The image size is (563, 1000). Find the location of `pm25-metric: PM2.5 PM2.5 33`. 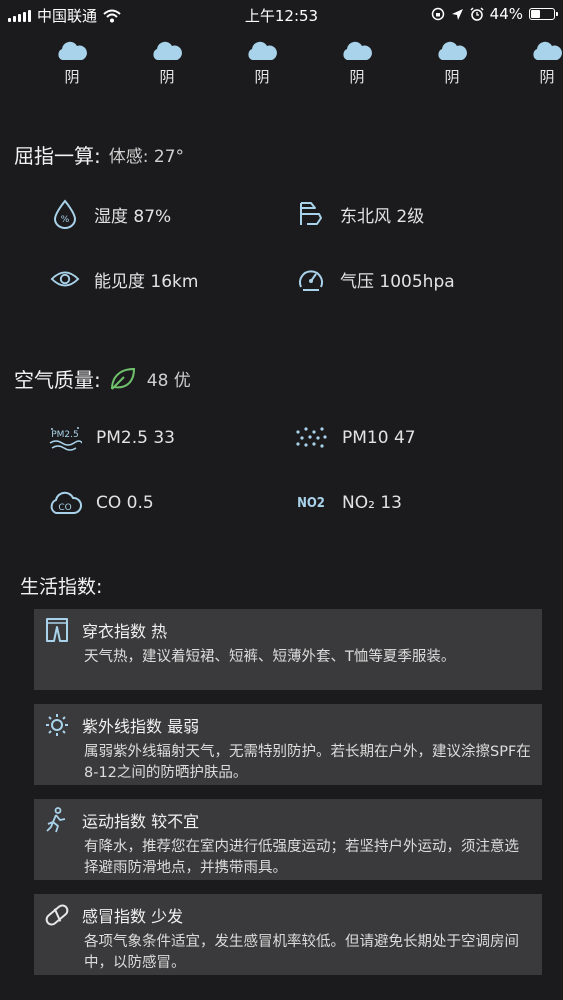

pm25-metric: PM2.5 PM2.5 33 is located at coordinates (111, 438).